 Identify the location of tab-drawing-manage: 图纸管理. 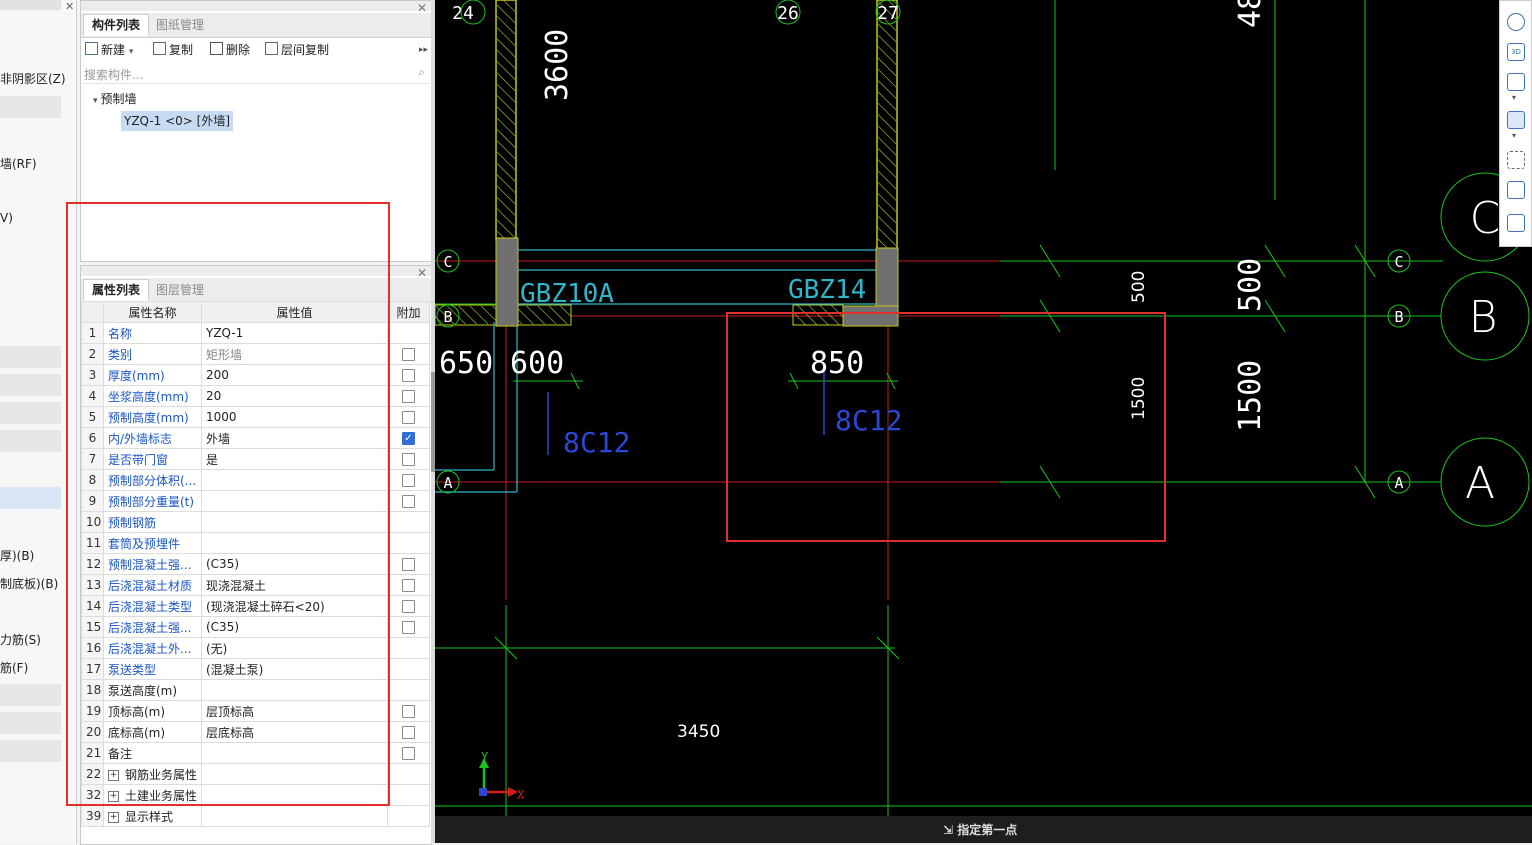
(180, 25).